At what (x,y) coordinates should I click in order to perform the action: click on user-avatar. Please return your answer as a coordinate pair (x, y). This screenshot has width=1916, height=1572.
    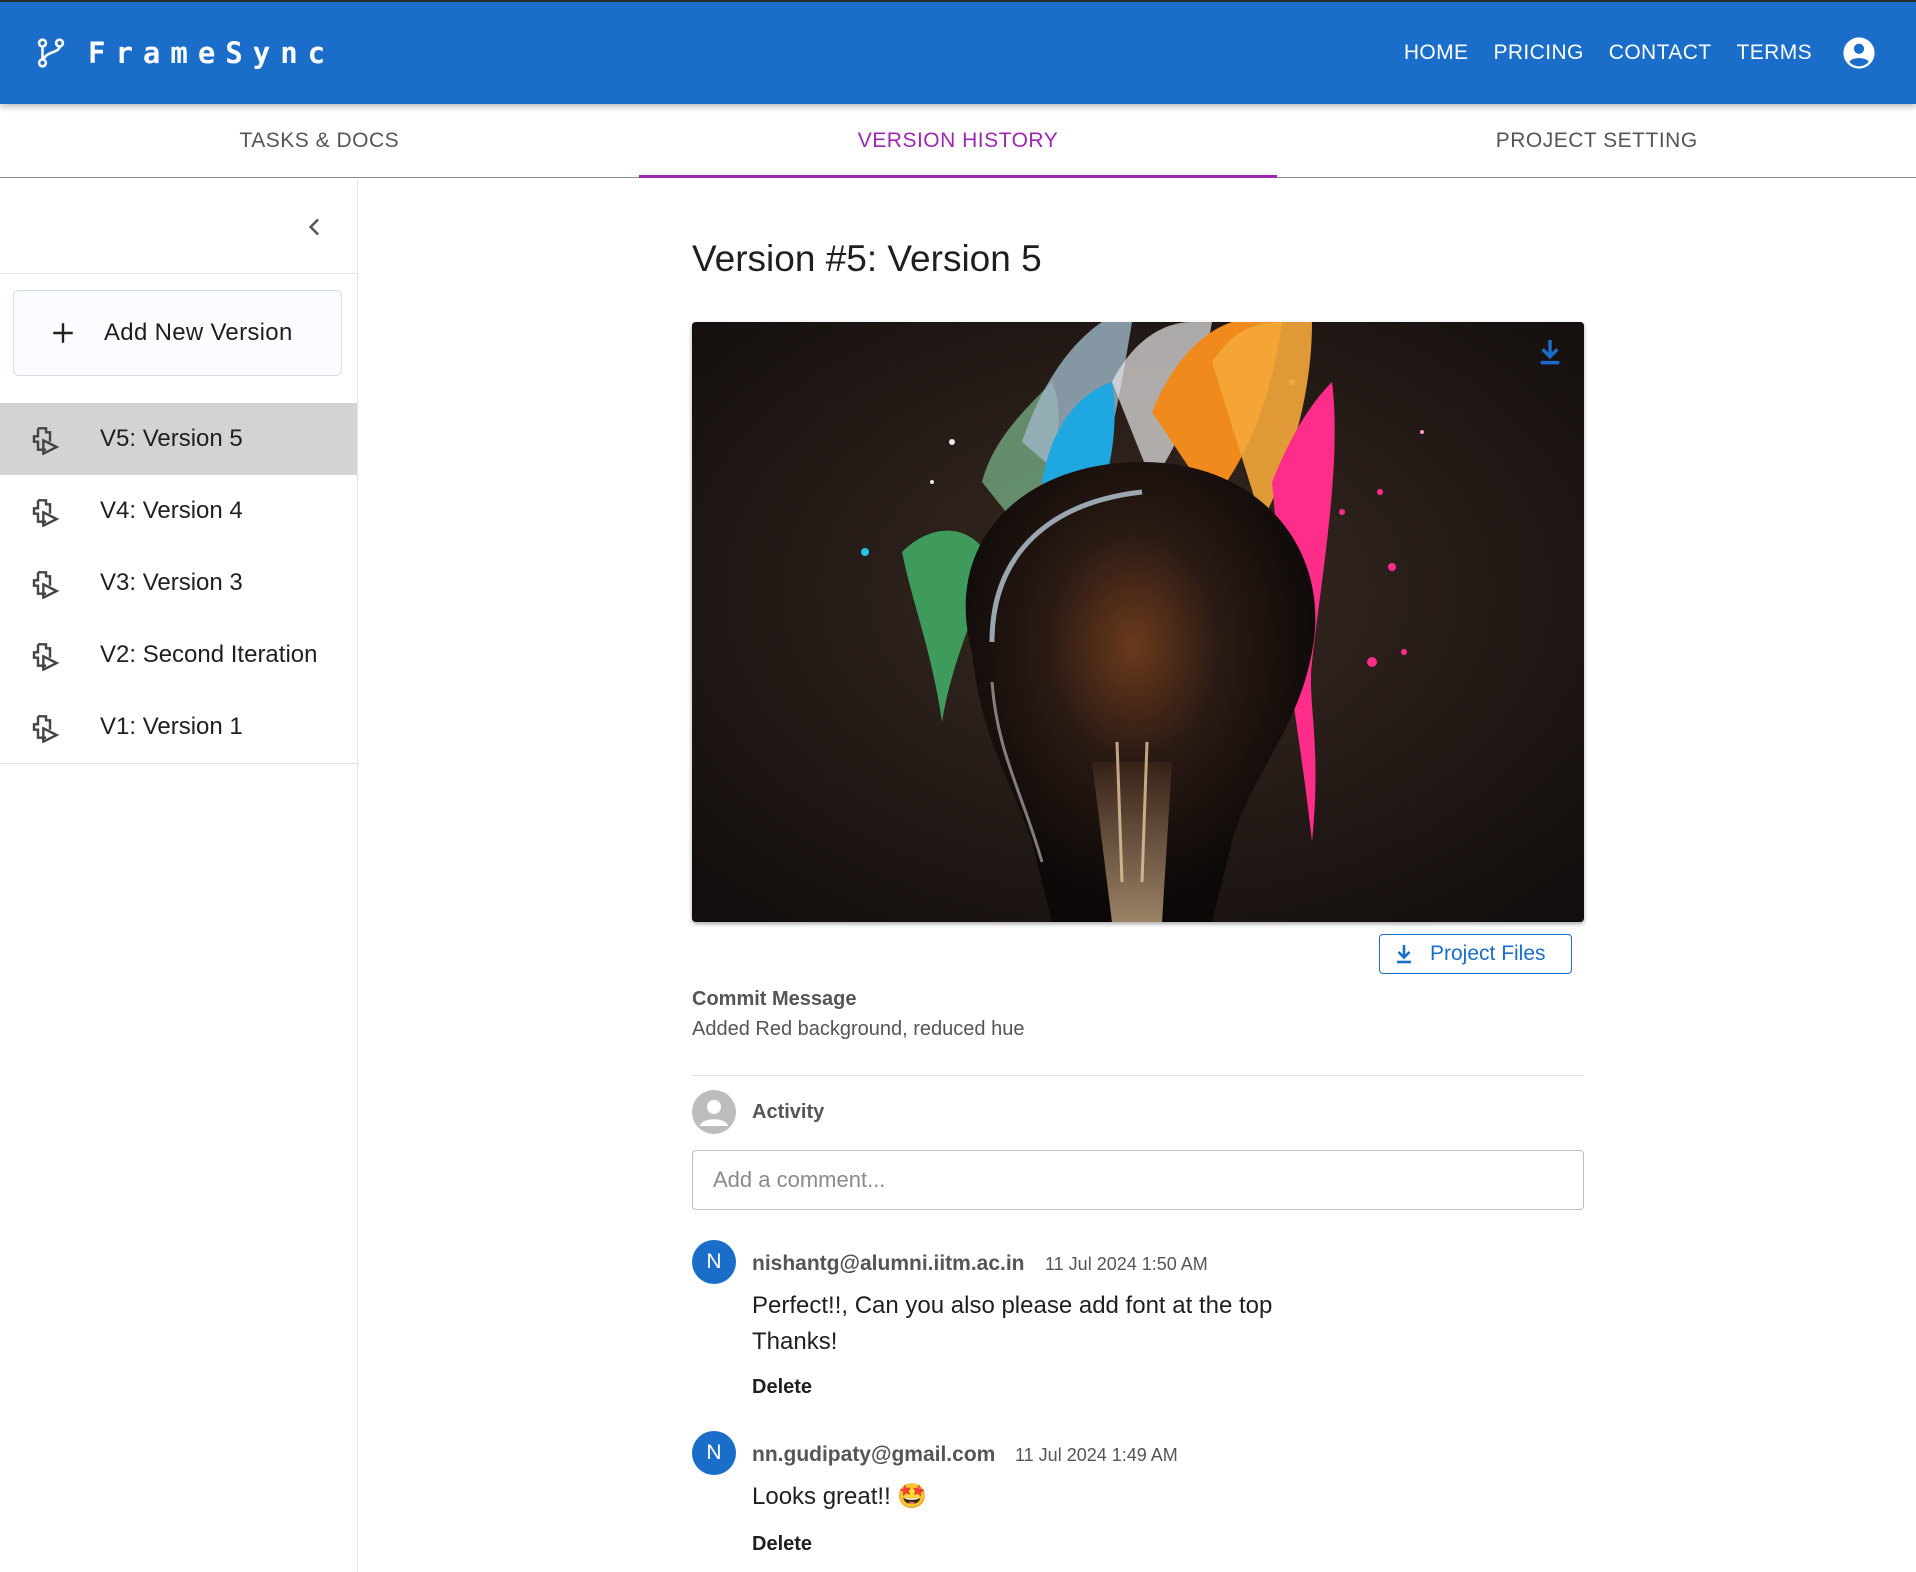
    Looking at the image, I should click on (714, 1112).